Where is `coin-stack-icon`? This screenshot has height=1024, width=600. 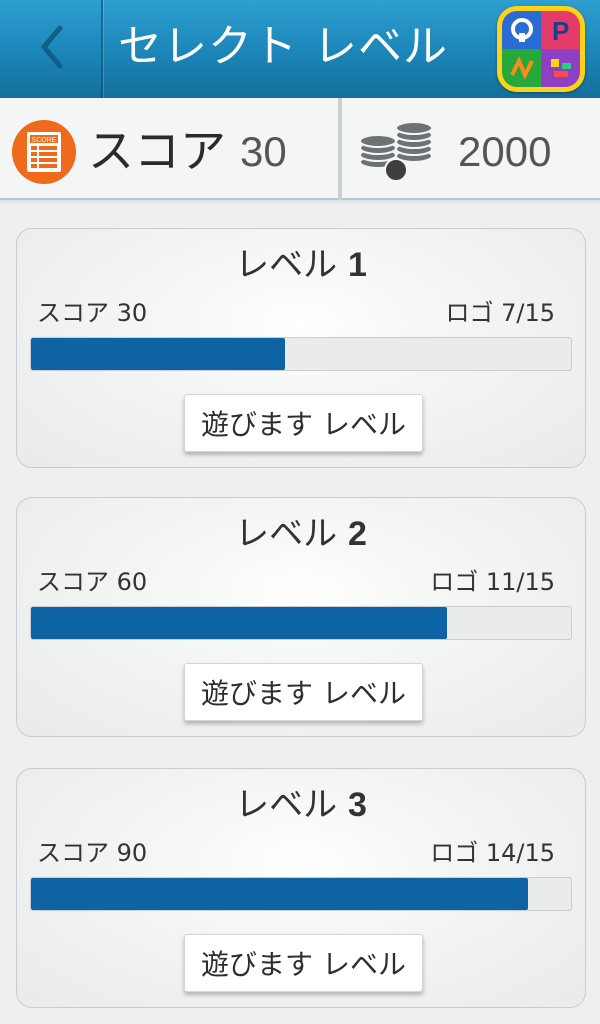 coin-stack-icon is located at coordinates (397, 151).